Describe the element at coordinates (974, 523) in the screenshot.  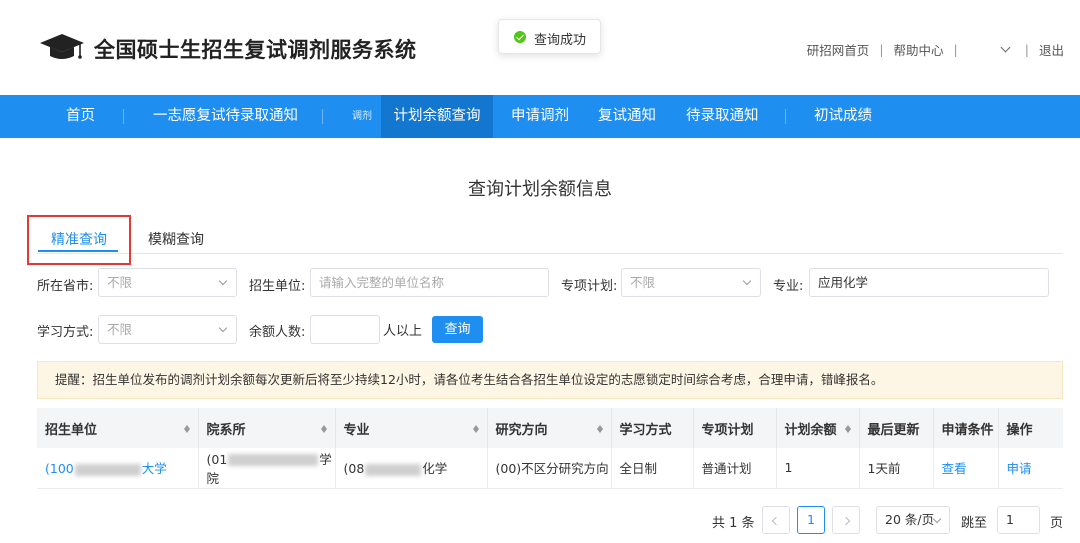
I see `jump-label: 跳至` at that location.